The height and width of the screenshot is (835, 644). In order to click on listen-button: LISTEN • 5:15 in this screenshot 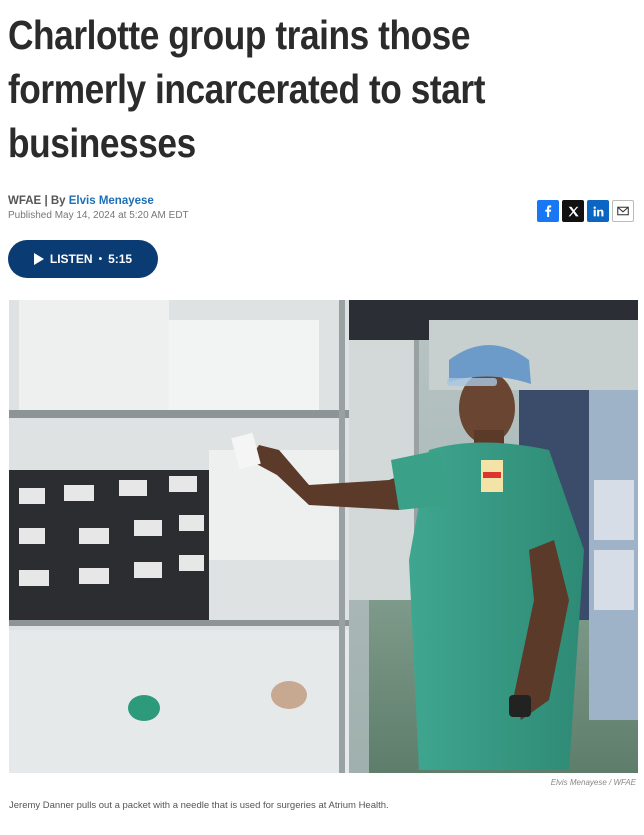, I will do `click(83, 259)`.